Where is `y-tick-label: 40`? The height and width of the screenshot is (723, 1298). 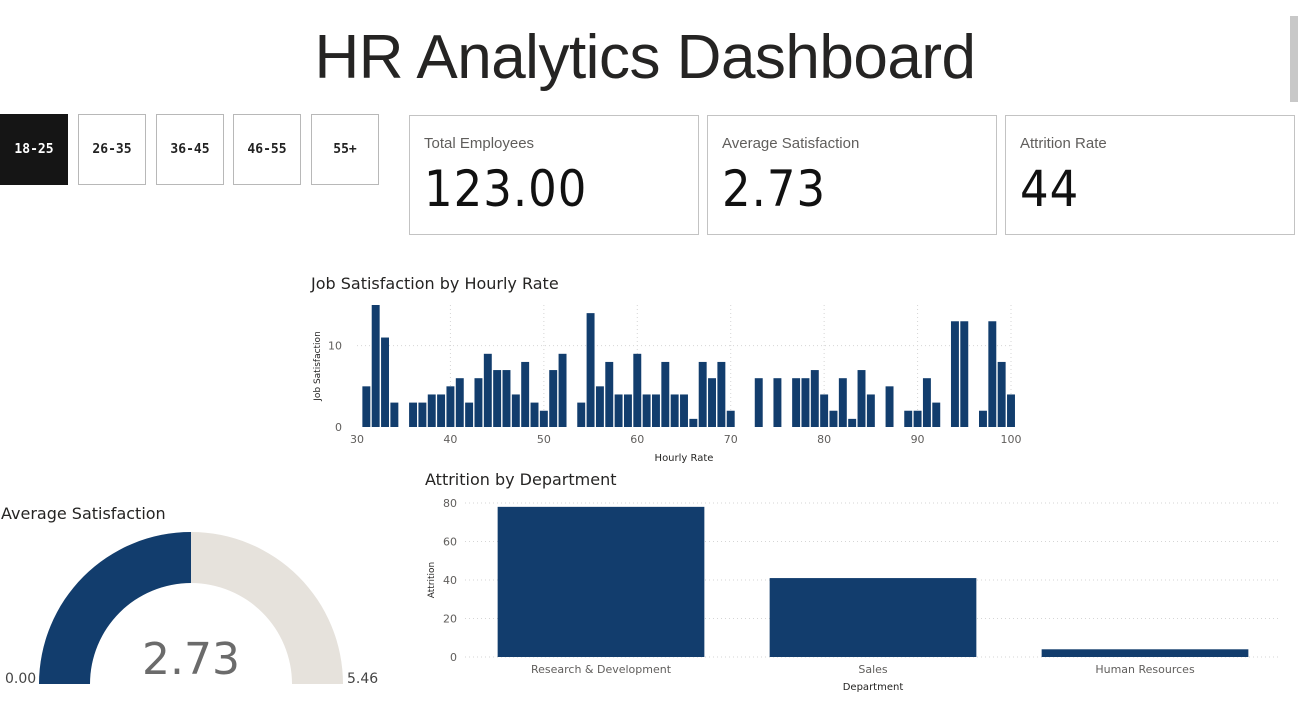 y-tick-label: 40 is located at coordinates (450, 580).